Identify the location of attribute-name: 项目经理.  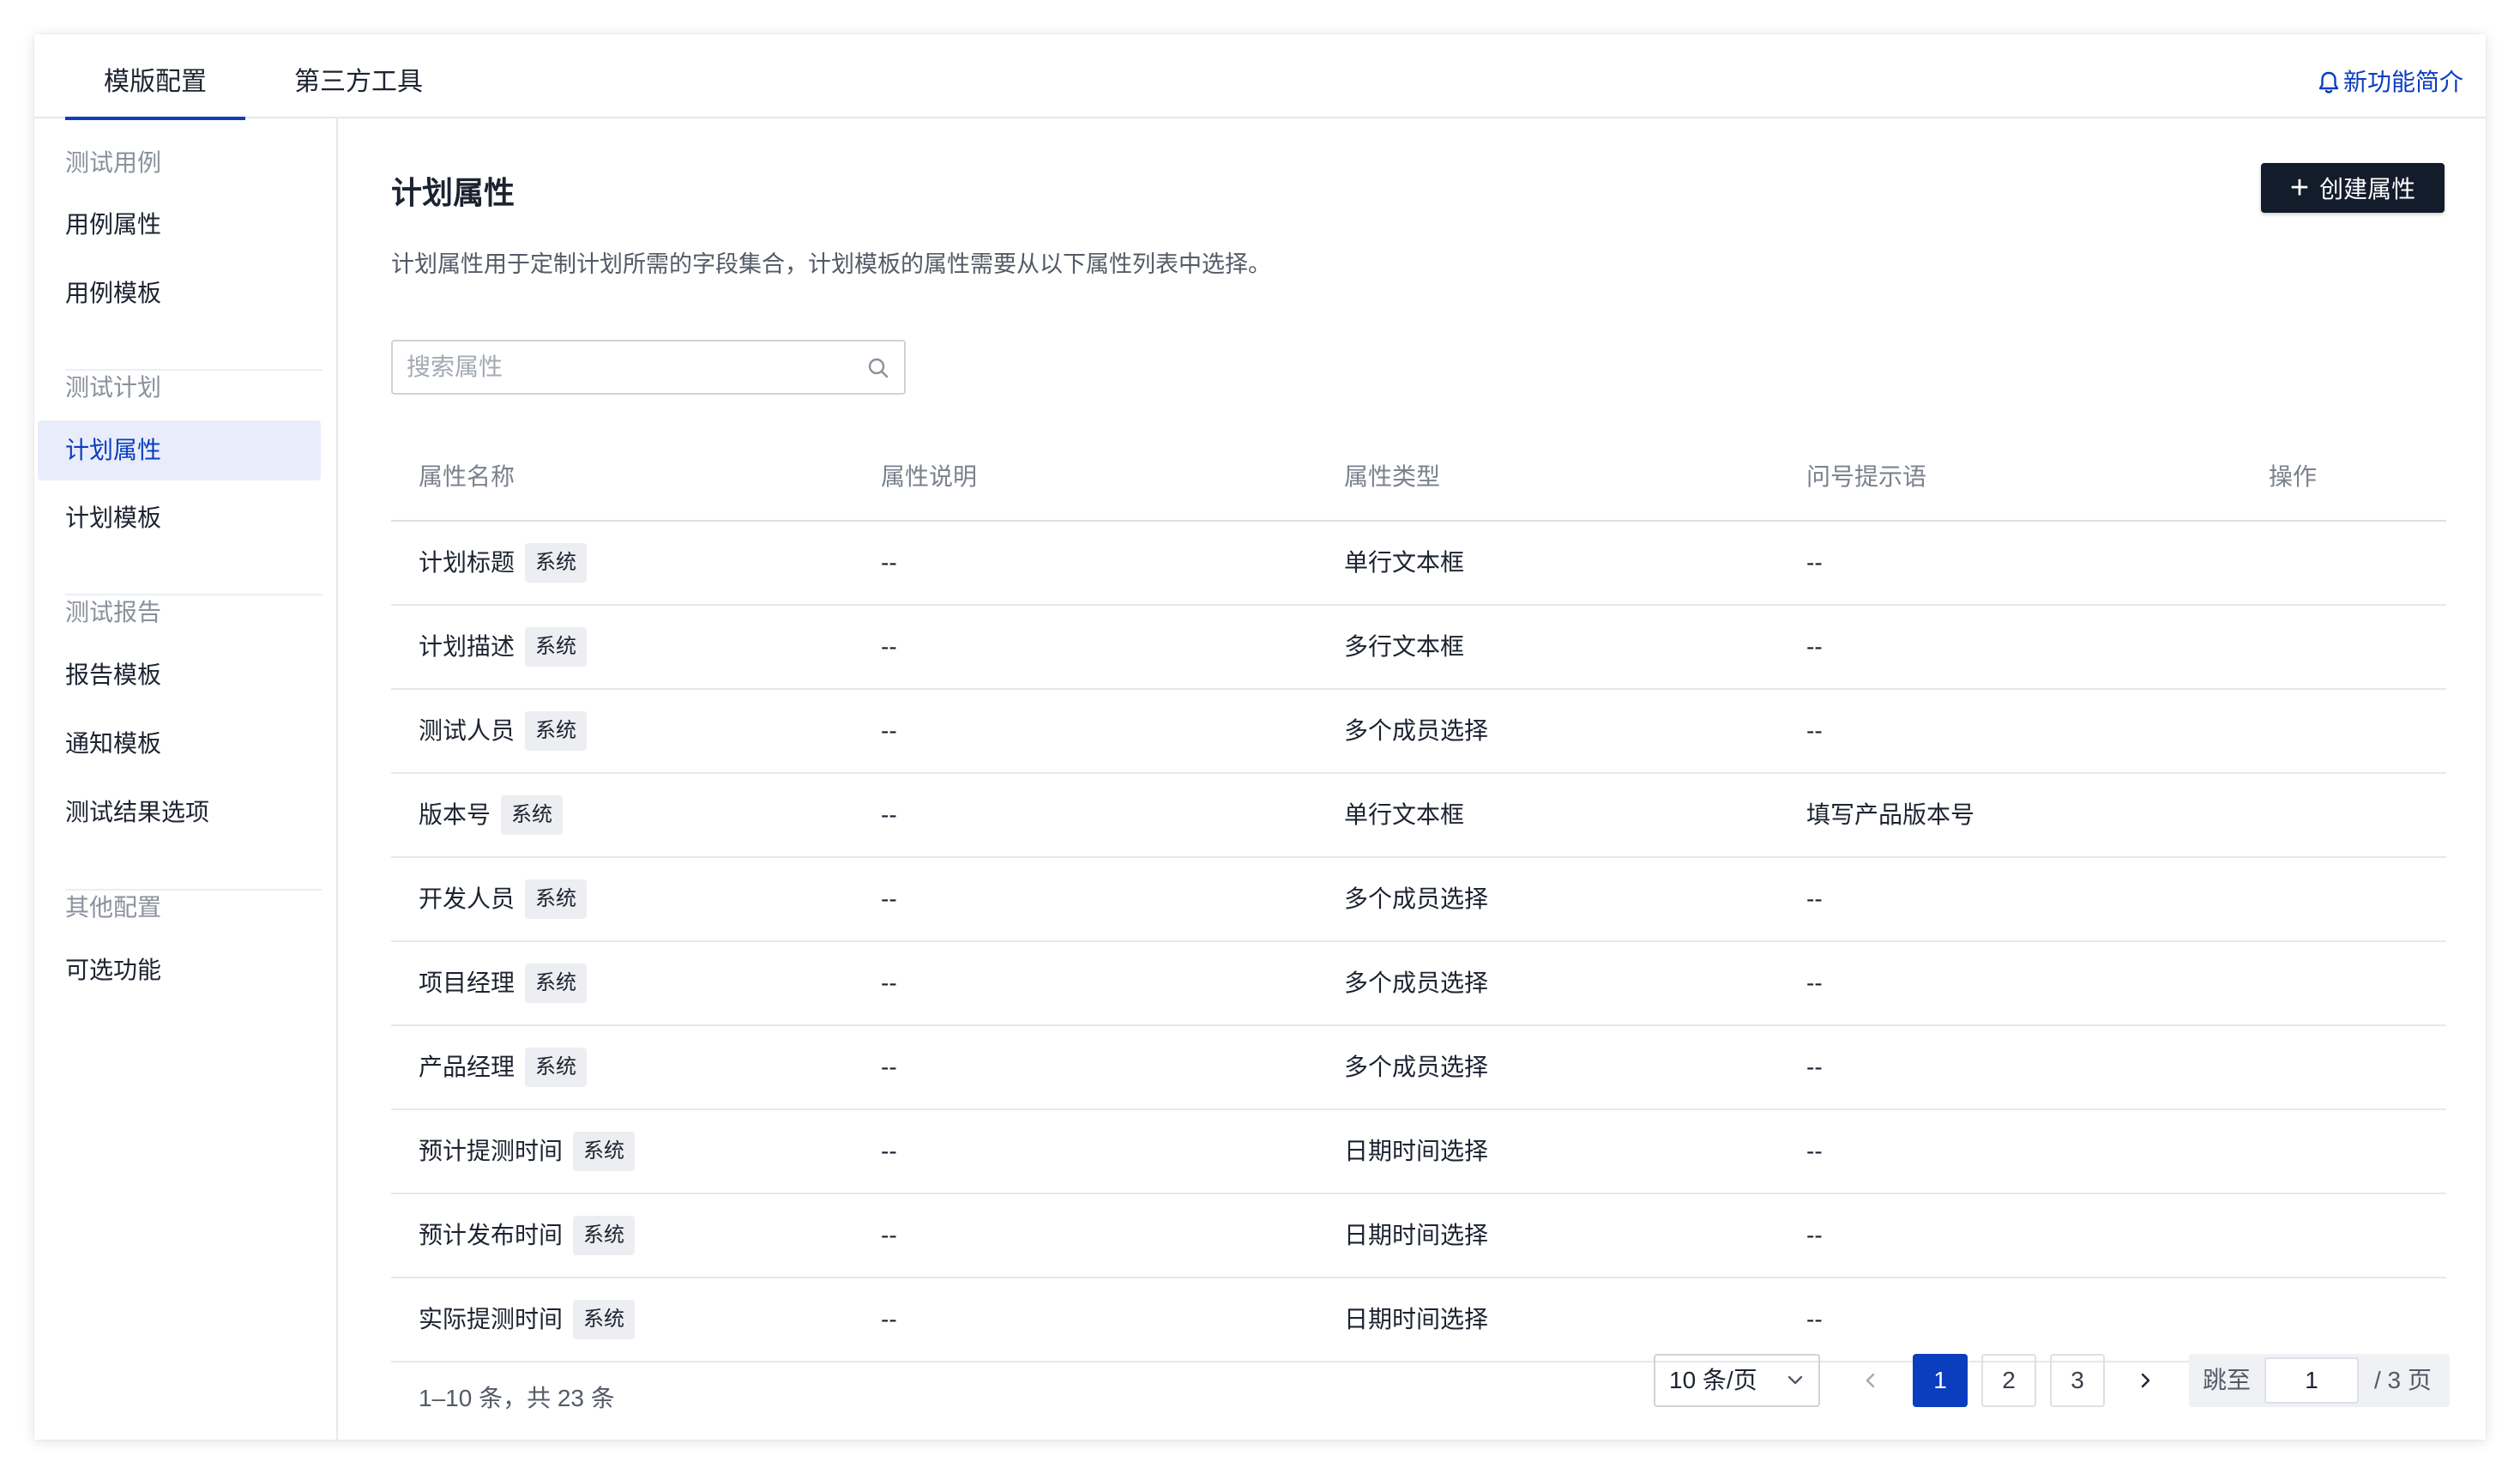
(467, 983).